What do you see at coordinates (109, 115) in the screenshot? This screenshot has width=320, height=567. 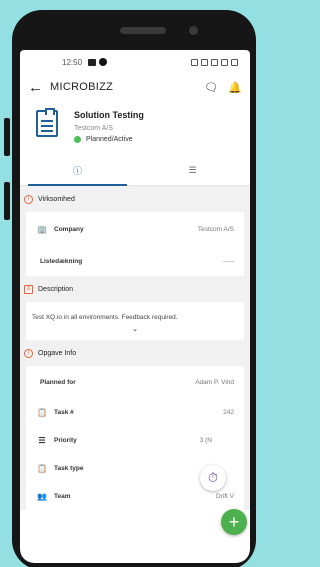 I see `task-title: Solution Testing` at bounding box center [109, 115].